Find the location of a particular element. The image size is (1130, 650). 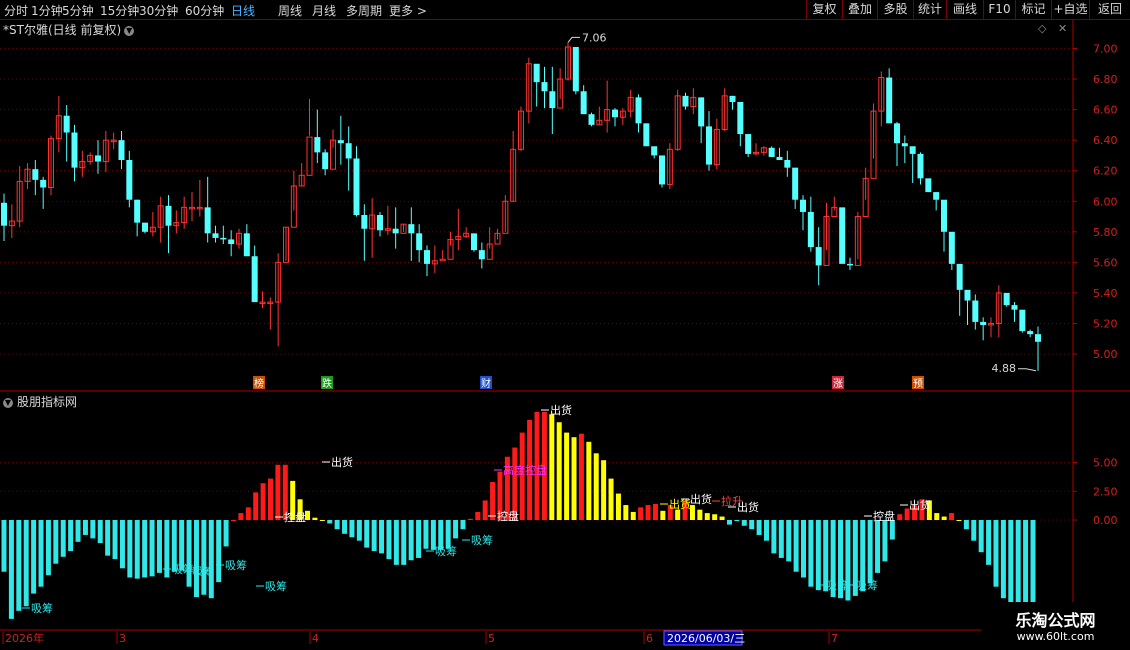

event-marker-label: 涨 is located at coordinates (838, 384).